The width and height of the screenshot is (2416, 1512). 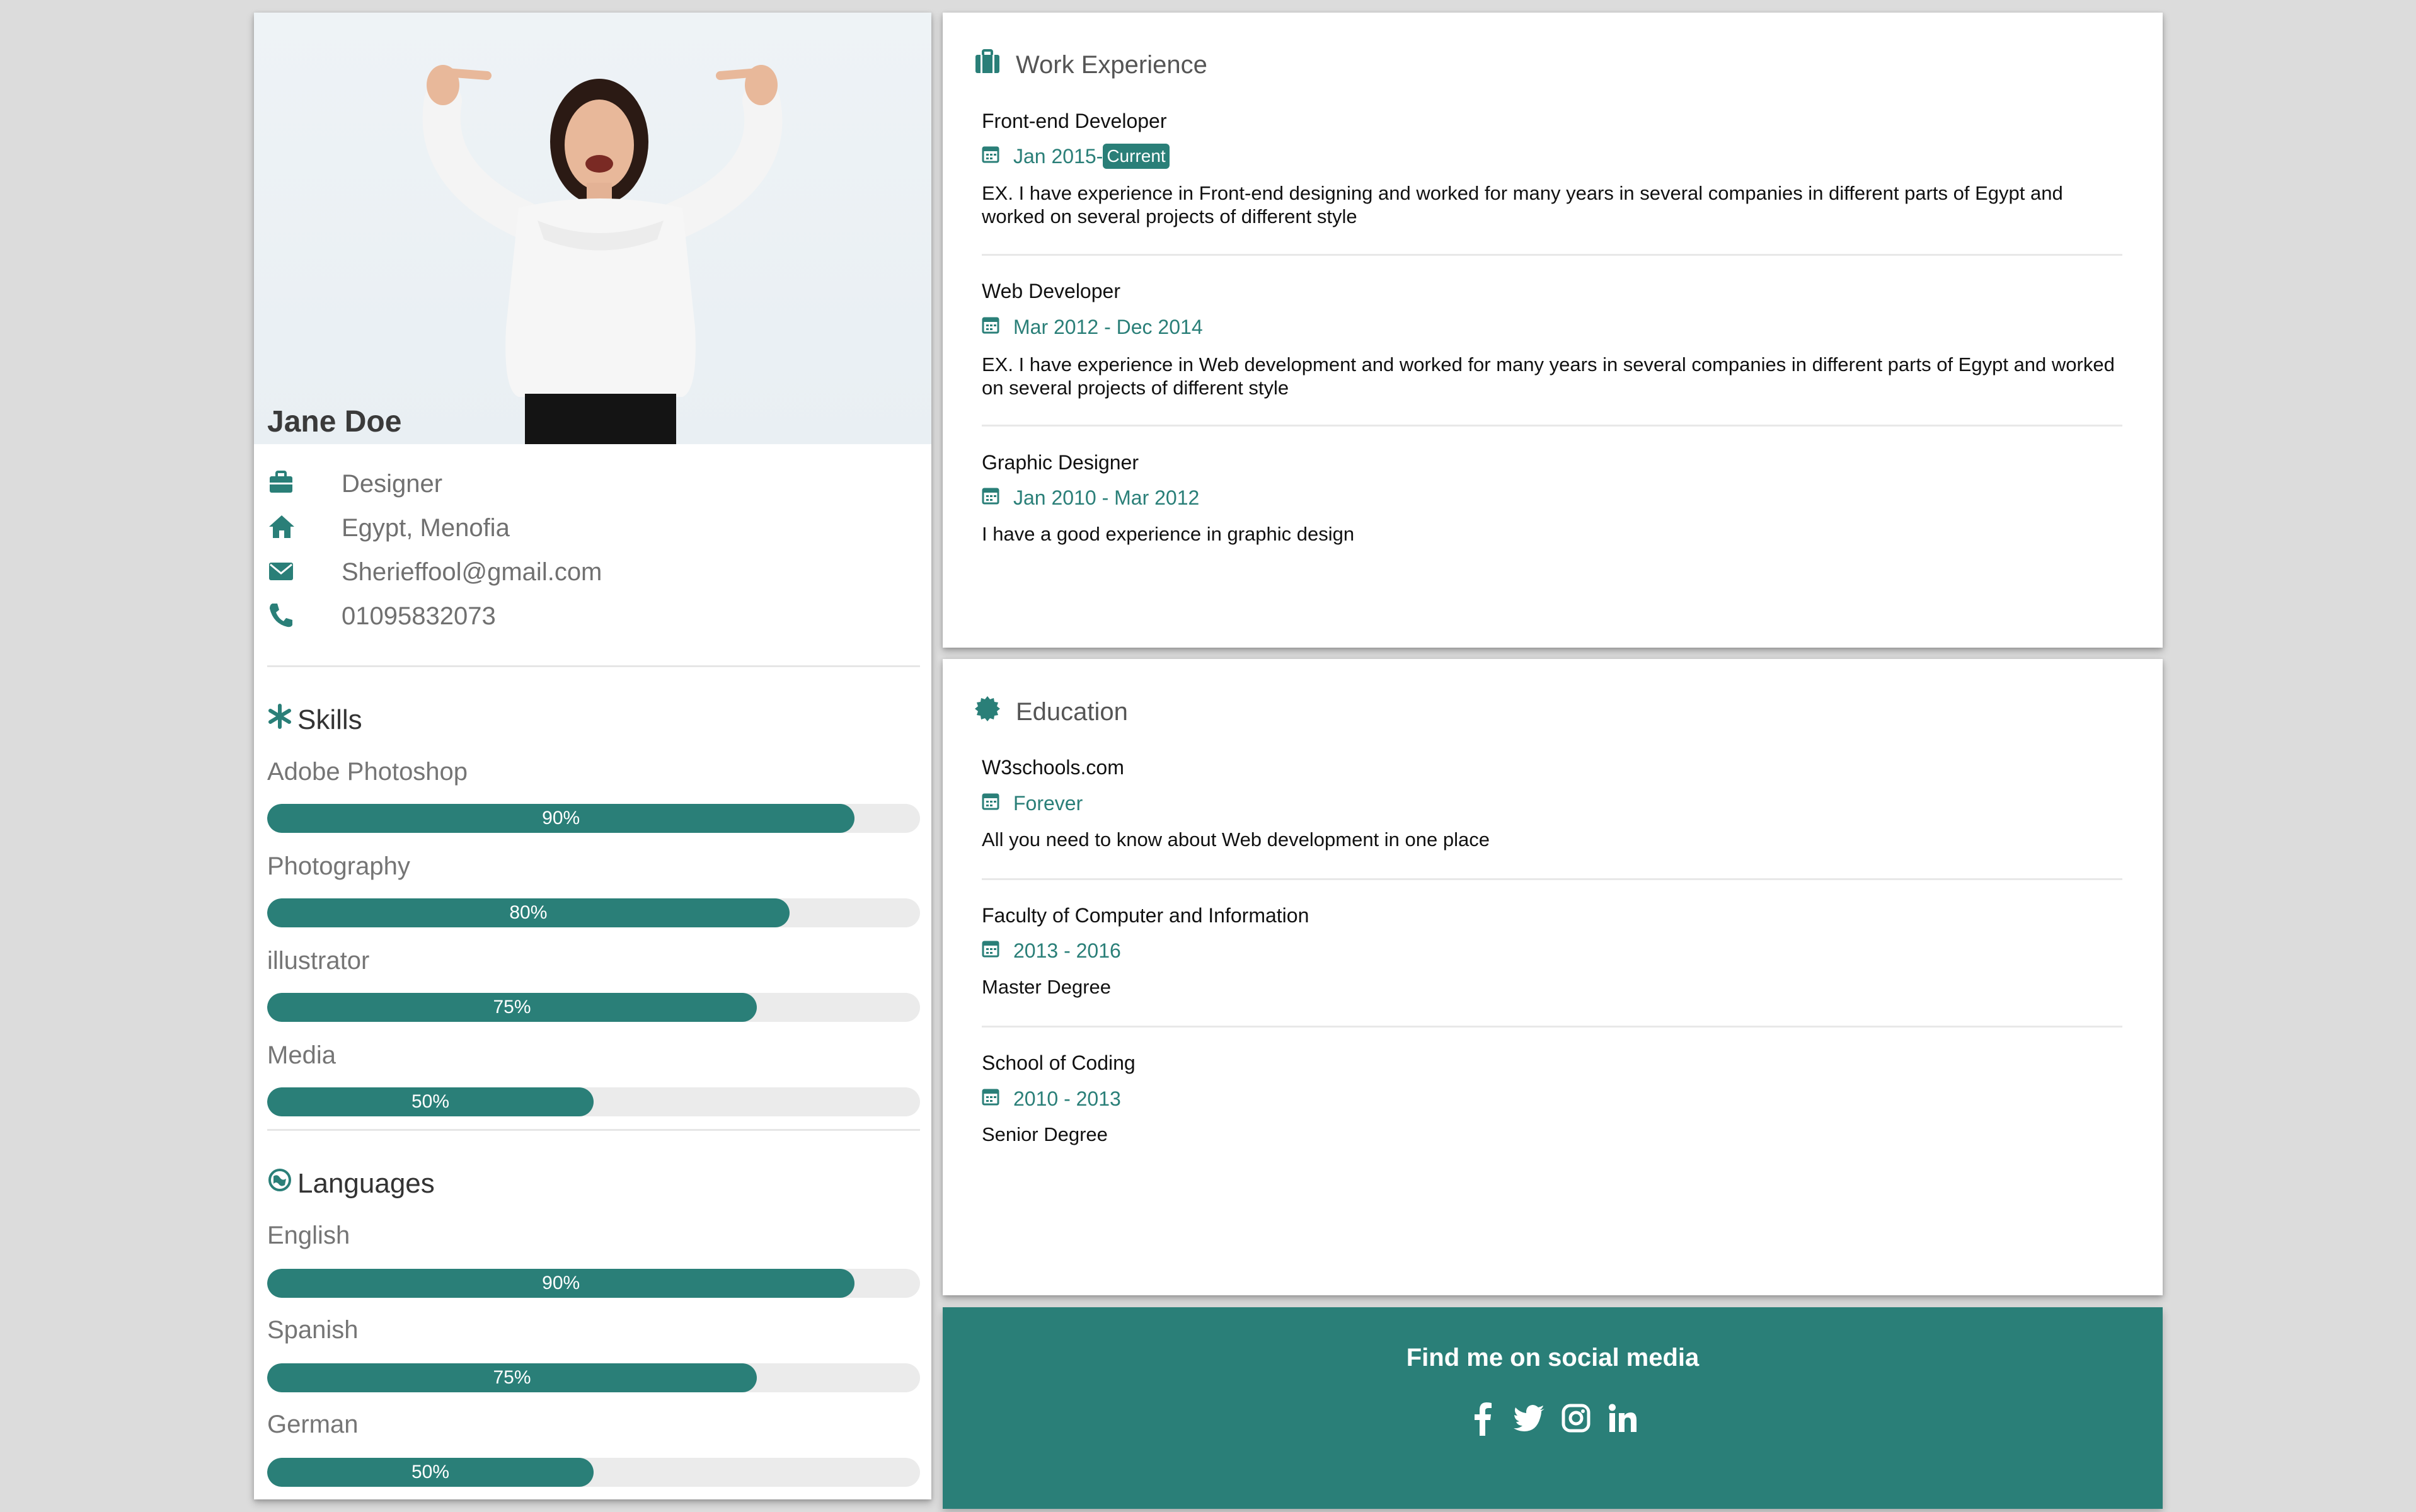 I want to click on skill-bar: 75%, so click(x=593, y=1007).